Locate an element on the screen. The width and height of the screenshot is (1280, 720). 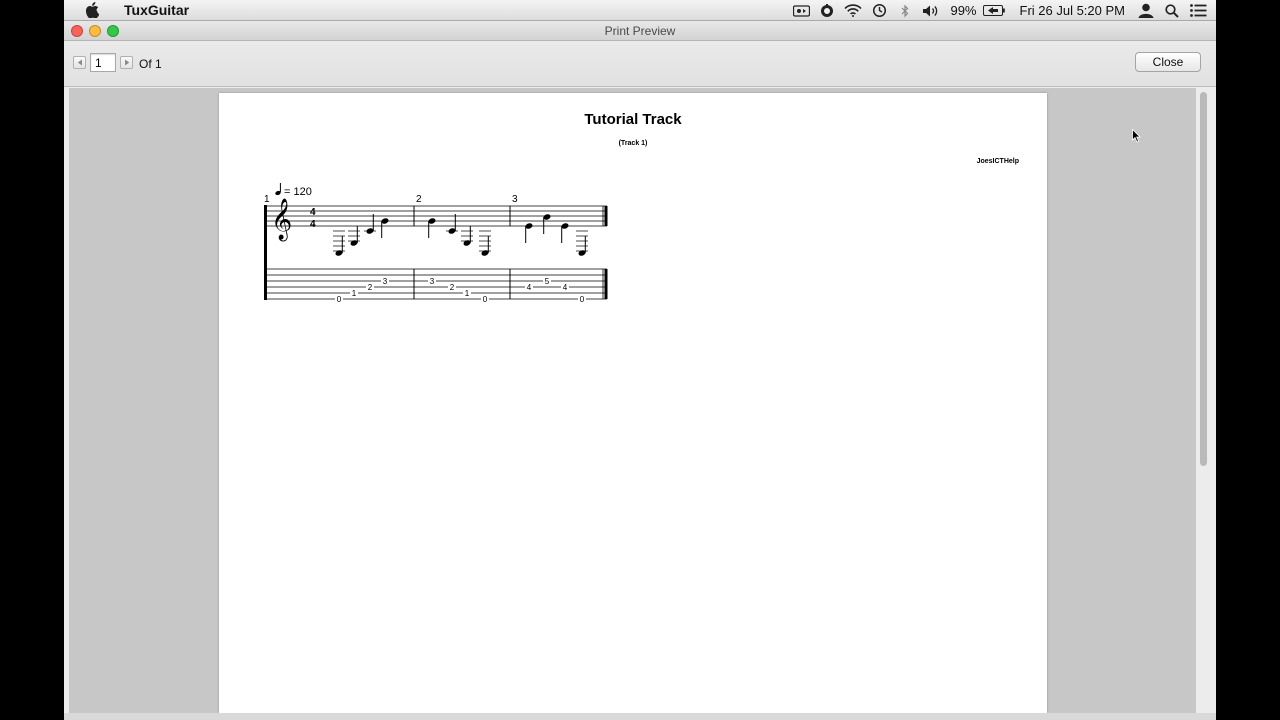
tempo-marking: = 120 is located at coordinates (293, 190).